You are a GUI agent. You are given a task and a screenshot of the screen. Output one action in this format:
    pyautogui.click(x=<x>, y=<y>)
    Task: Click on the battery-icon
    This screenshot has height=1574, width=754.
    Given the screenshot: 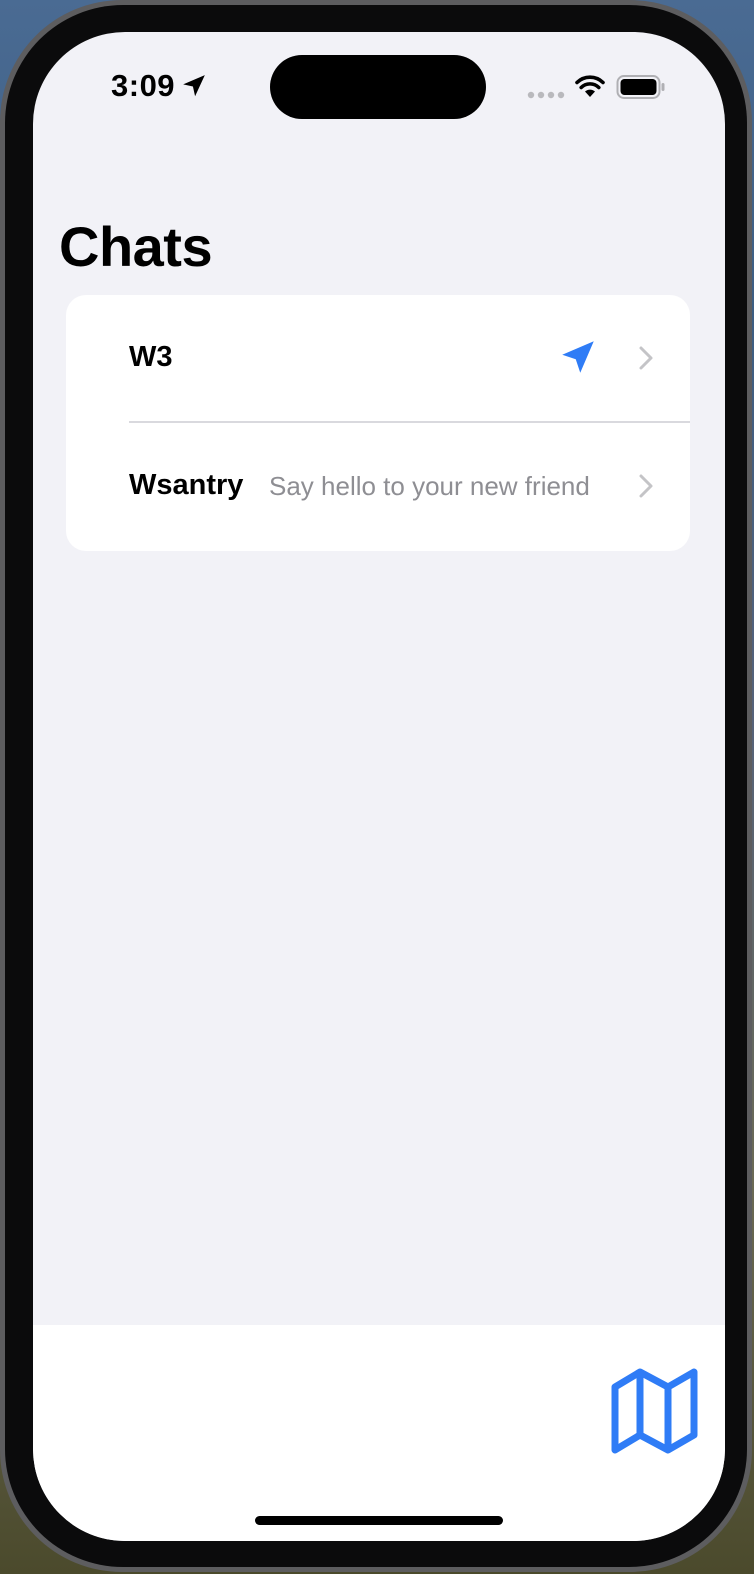 What is the action you would take?
    pyautogui.click(x=640, y=87)
    